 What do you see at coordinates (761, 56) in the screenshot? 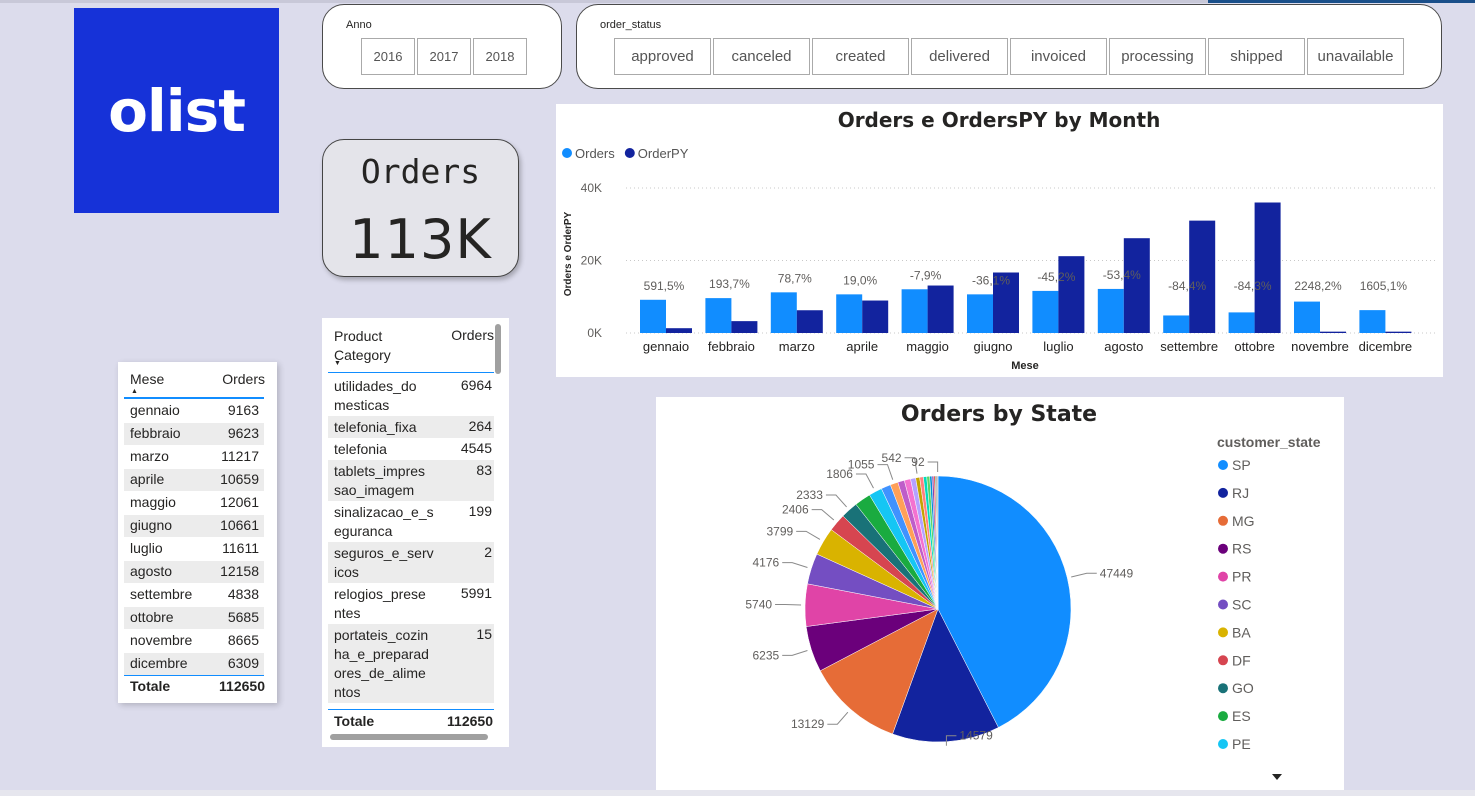
I see `status-option-canceled: canceled` at bounding box center [761, 56].